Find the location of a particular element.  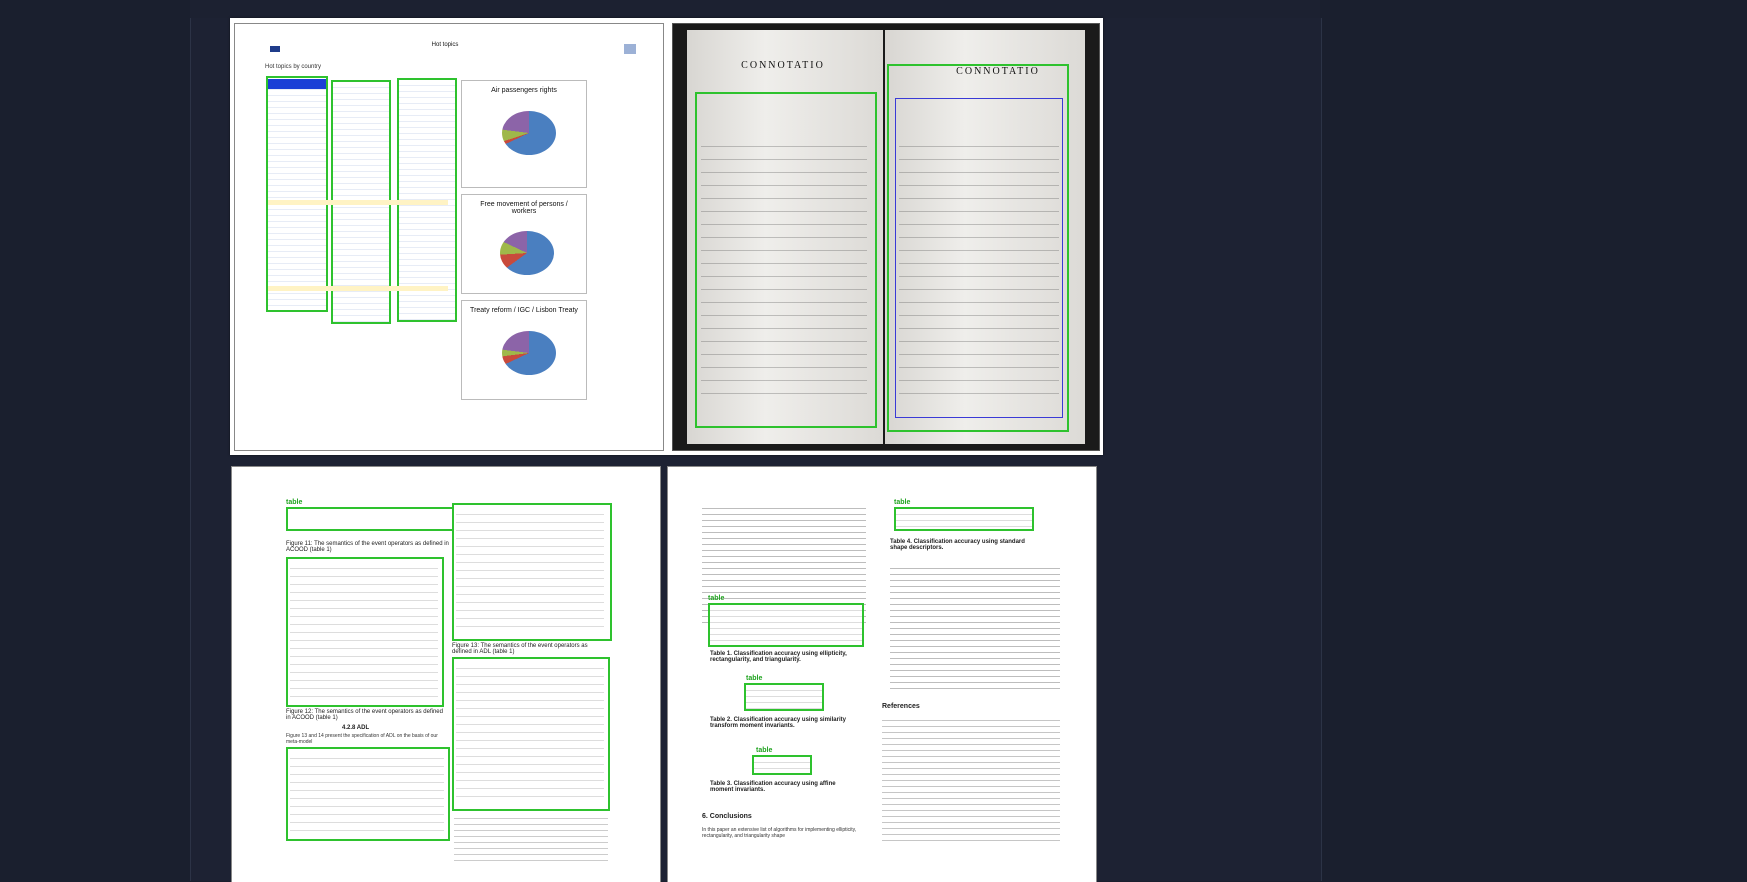

chart-panel: Air passengers rights is located at coordinates (524, 134).